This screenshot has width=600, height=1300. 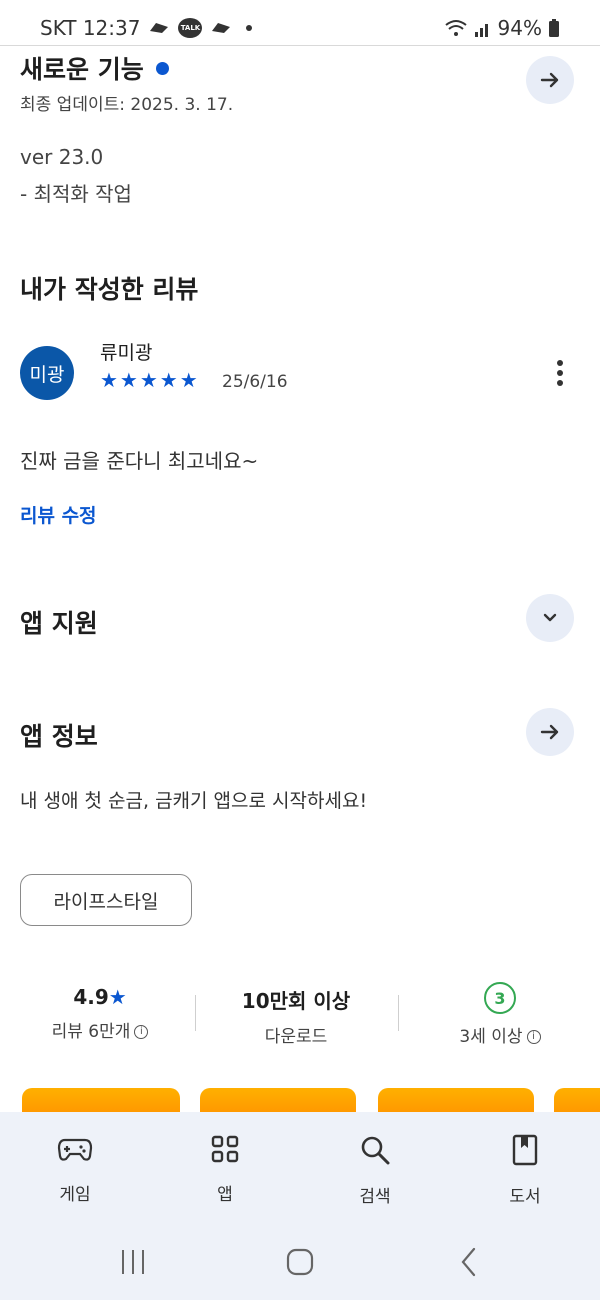 What do you see at coordinates (139, 461) in the screenshot?
I see `review-text: 진짜 금을 준다니 최고네요~` at bounding box center [139, 461].